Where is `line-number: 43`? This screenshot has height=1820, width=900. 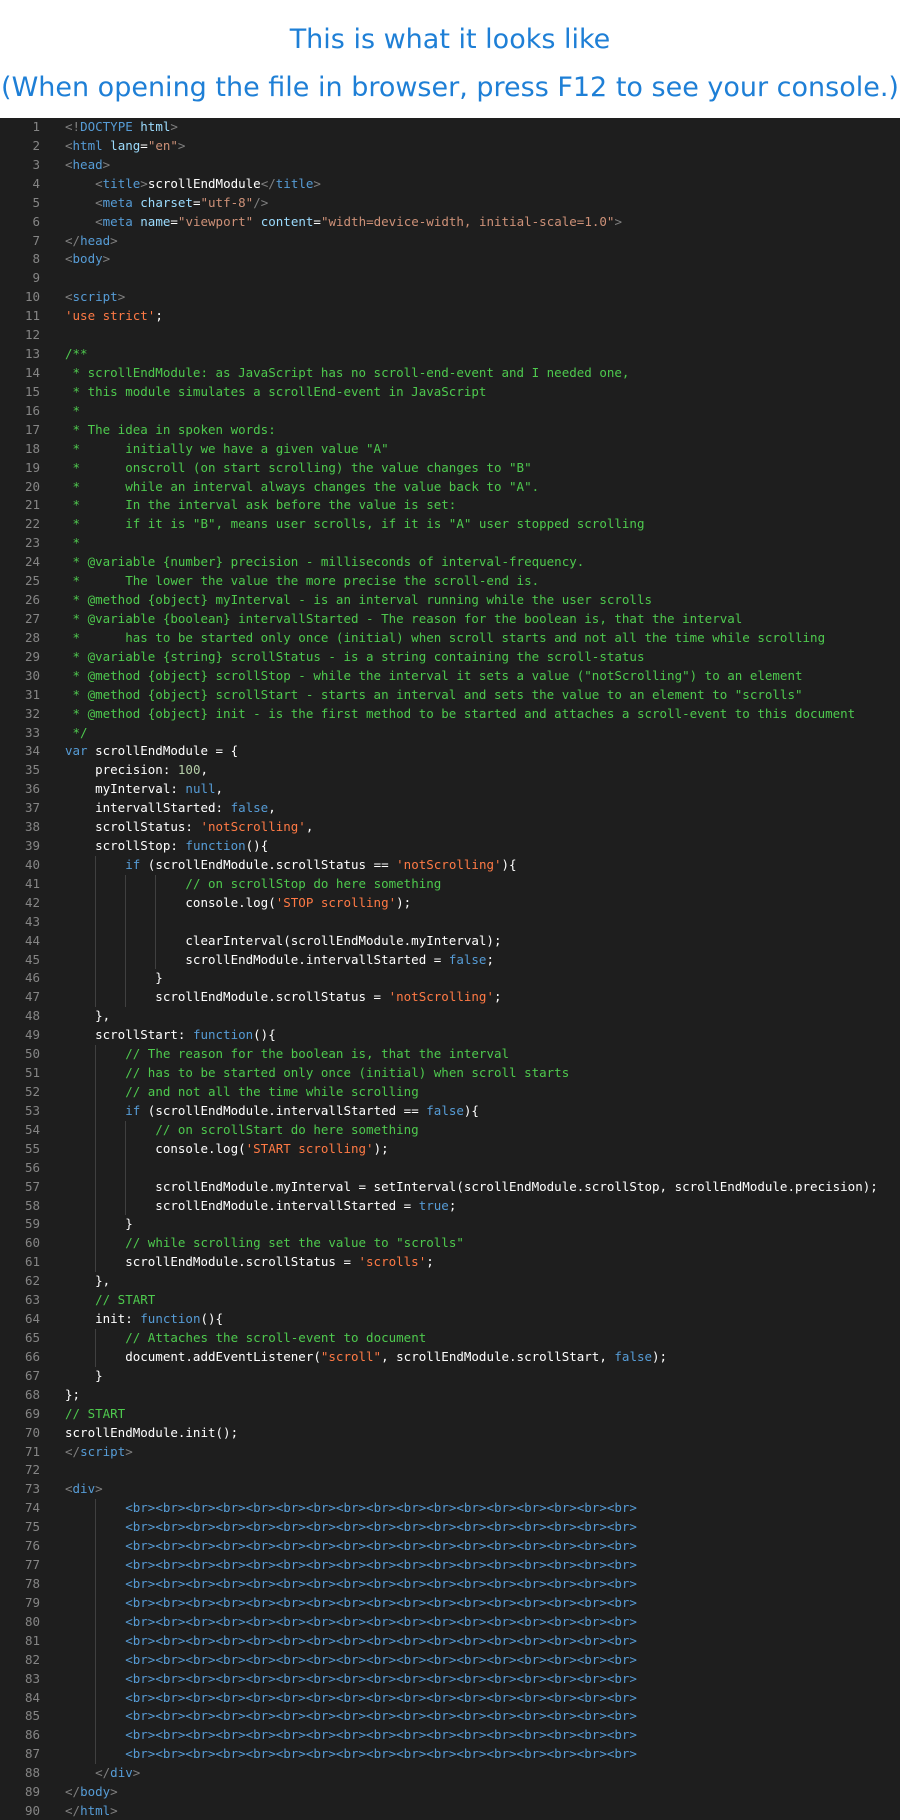 line-number: 43 is located at coordinates (32, 921).